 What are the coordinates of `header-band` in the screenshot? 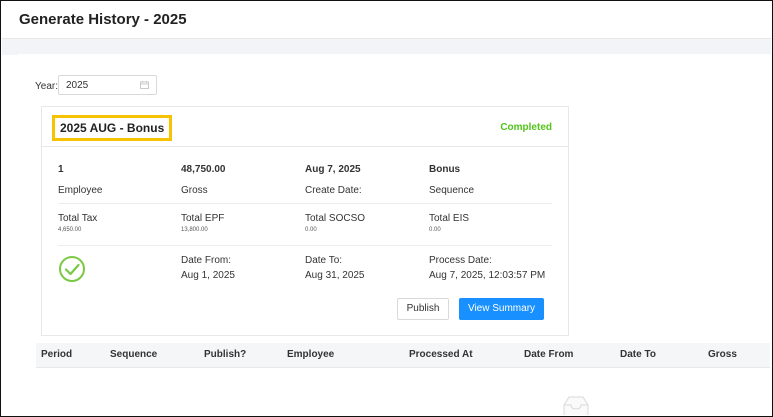 It's located at (386, 47).